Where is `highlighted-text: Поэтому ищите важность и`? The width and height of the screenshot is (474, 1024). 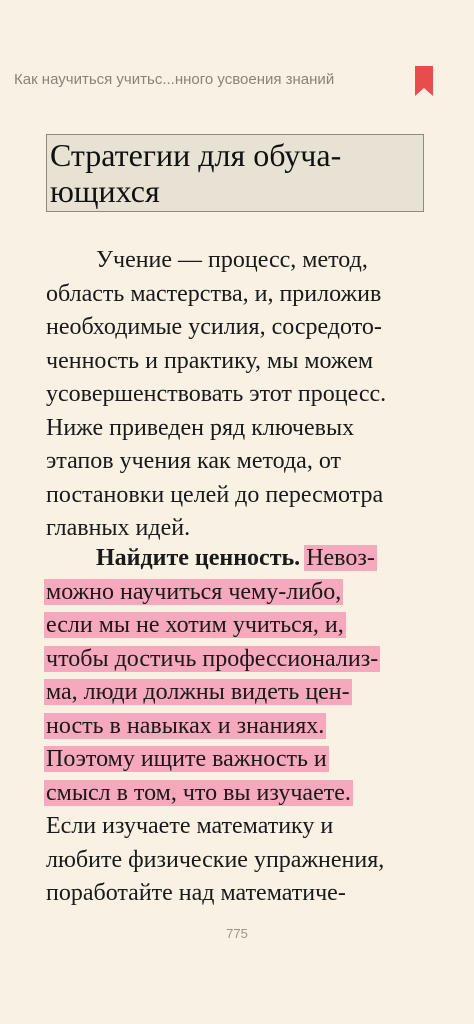 highlighted-text: Поэтому ищите важность и is located at coordinates (186, 759).